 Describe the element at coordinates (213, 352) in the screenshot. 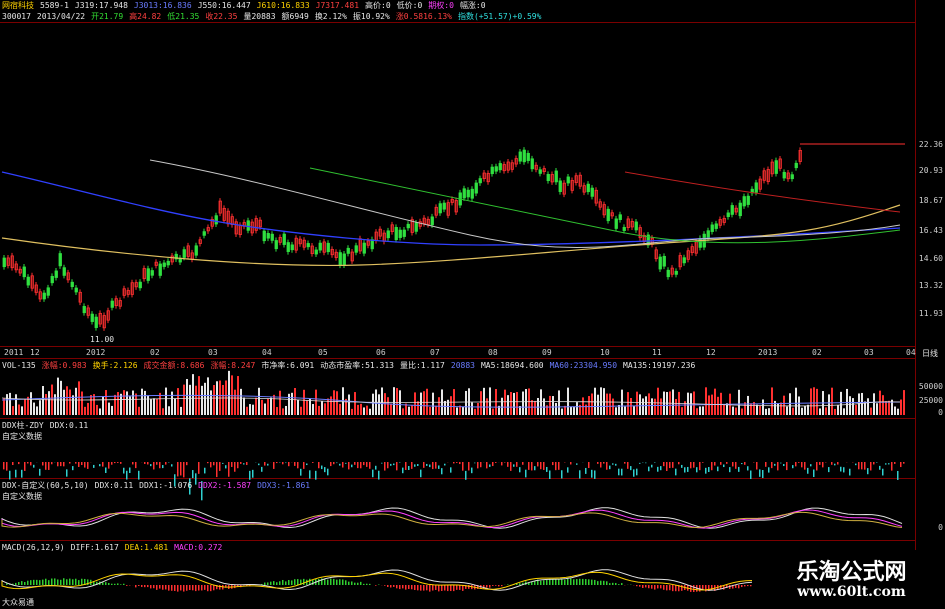

I see `date-tick: 03` at that location.